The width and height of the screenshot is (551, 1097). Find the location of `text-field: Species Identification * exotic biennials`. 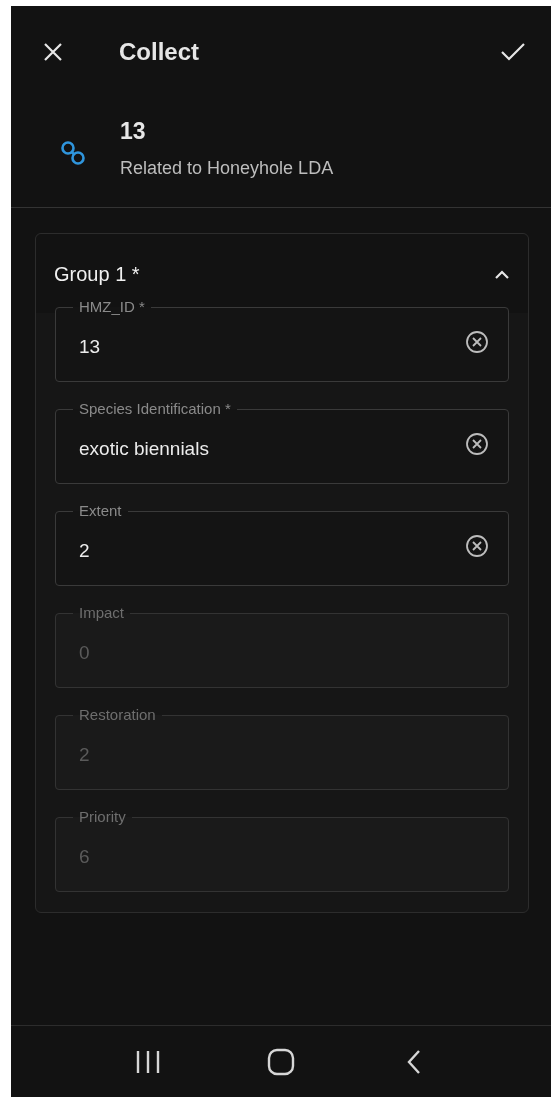

text-field: Species Identification * exotic biennials is located at coordinates (282, 442).